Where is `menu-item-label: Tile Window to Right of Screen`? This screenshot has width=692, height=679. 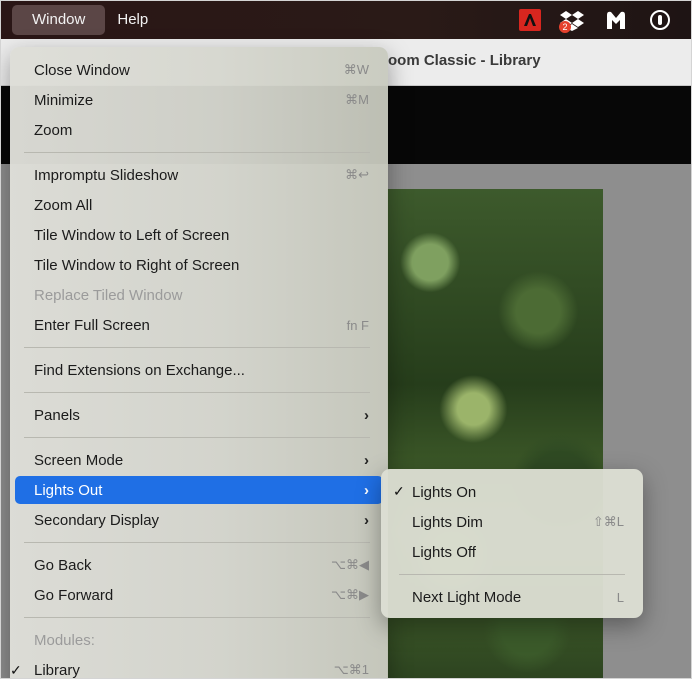 menu-item-label: Tile Window to Right of Screen is located at coordinates (137, 265).